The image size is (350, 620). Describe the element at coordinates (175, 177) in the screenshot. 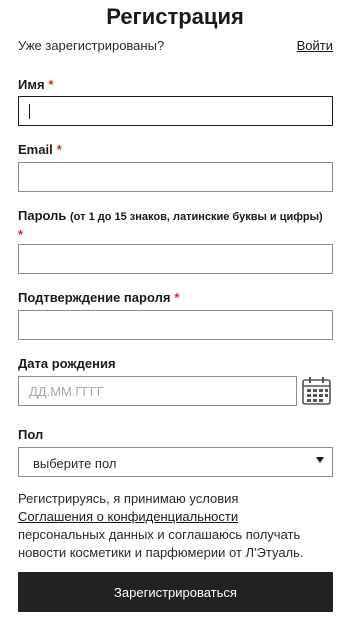

I see `email-field` at that location.